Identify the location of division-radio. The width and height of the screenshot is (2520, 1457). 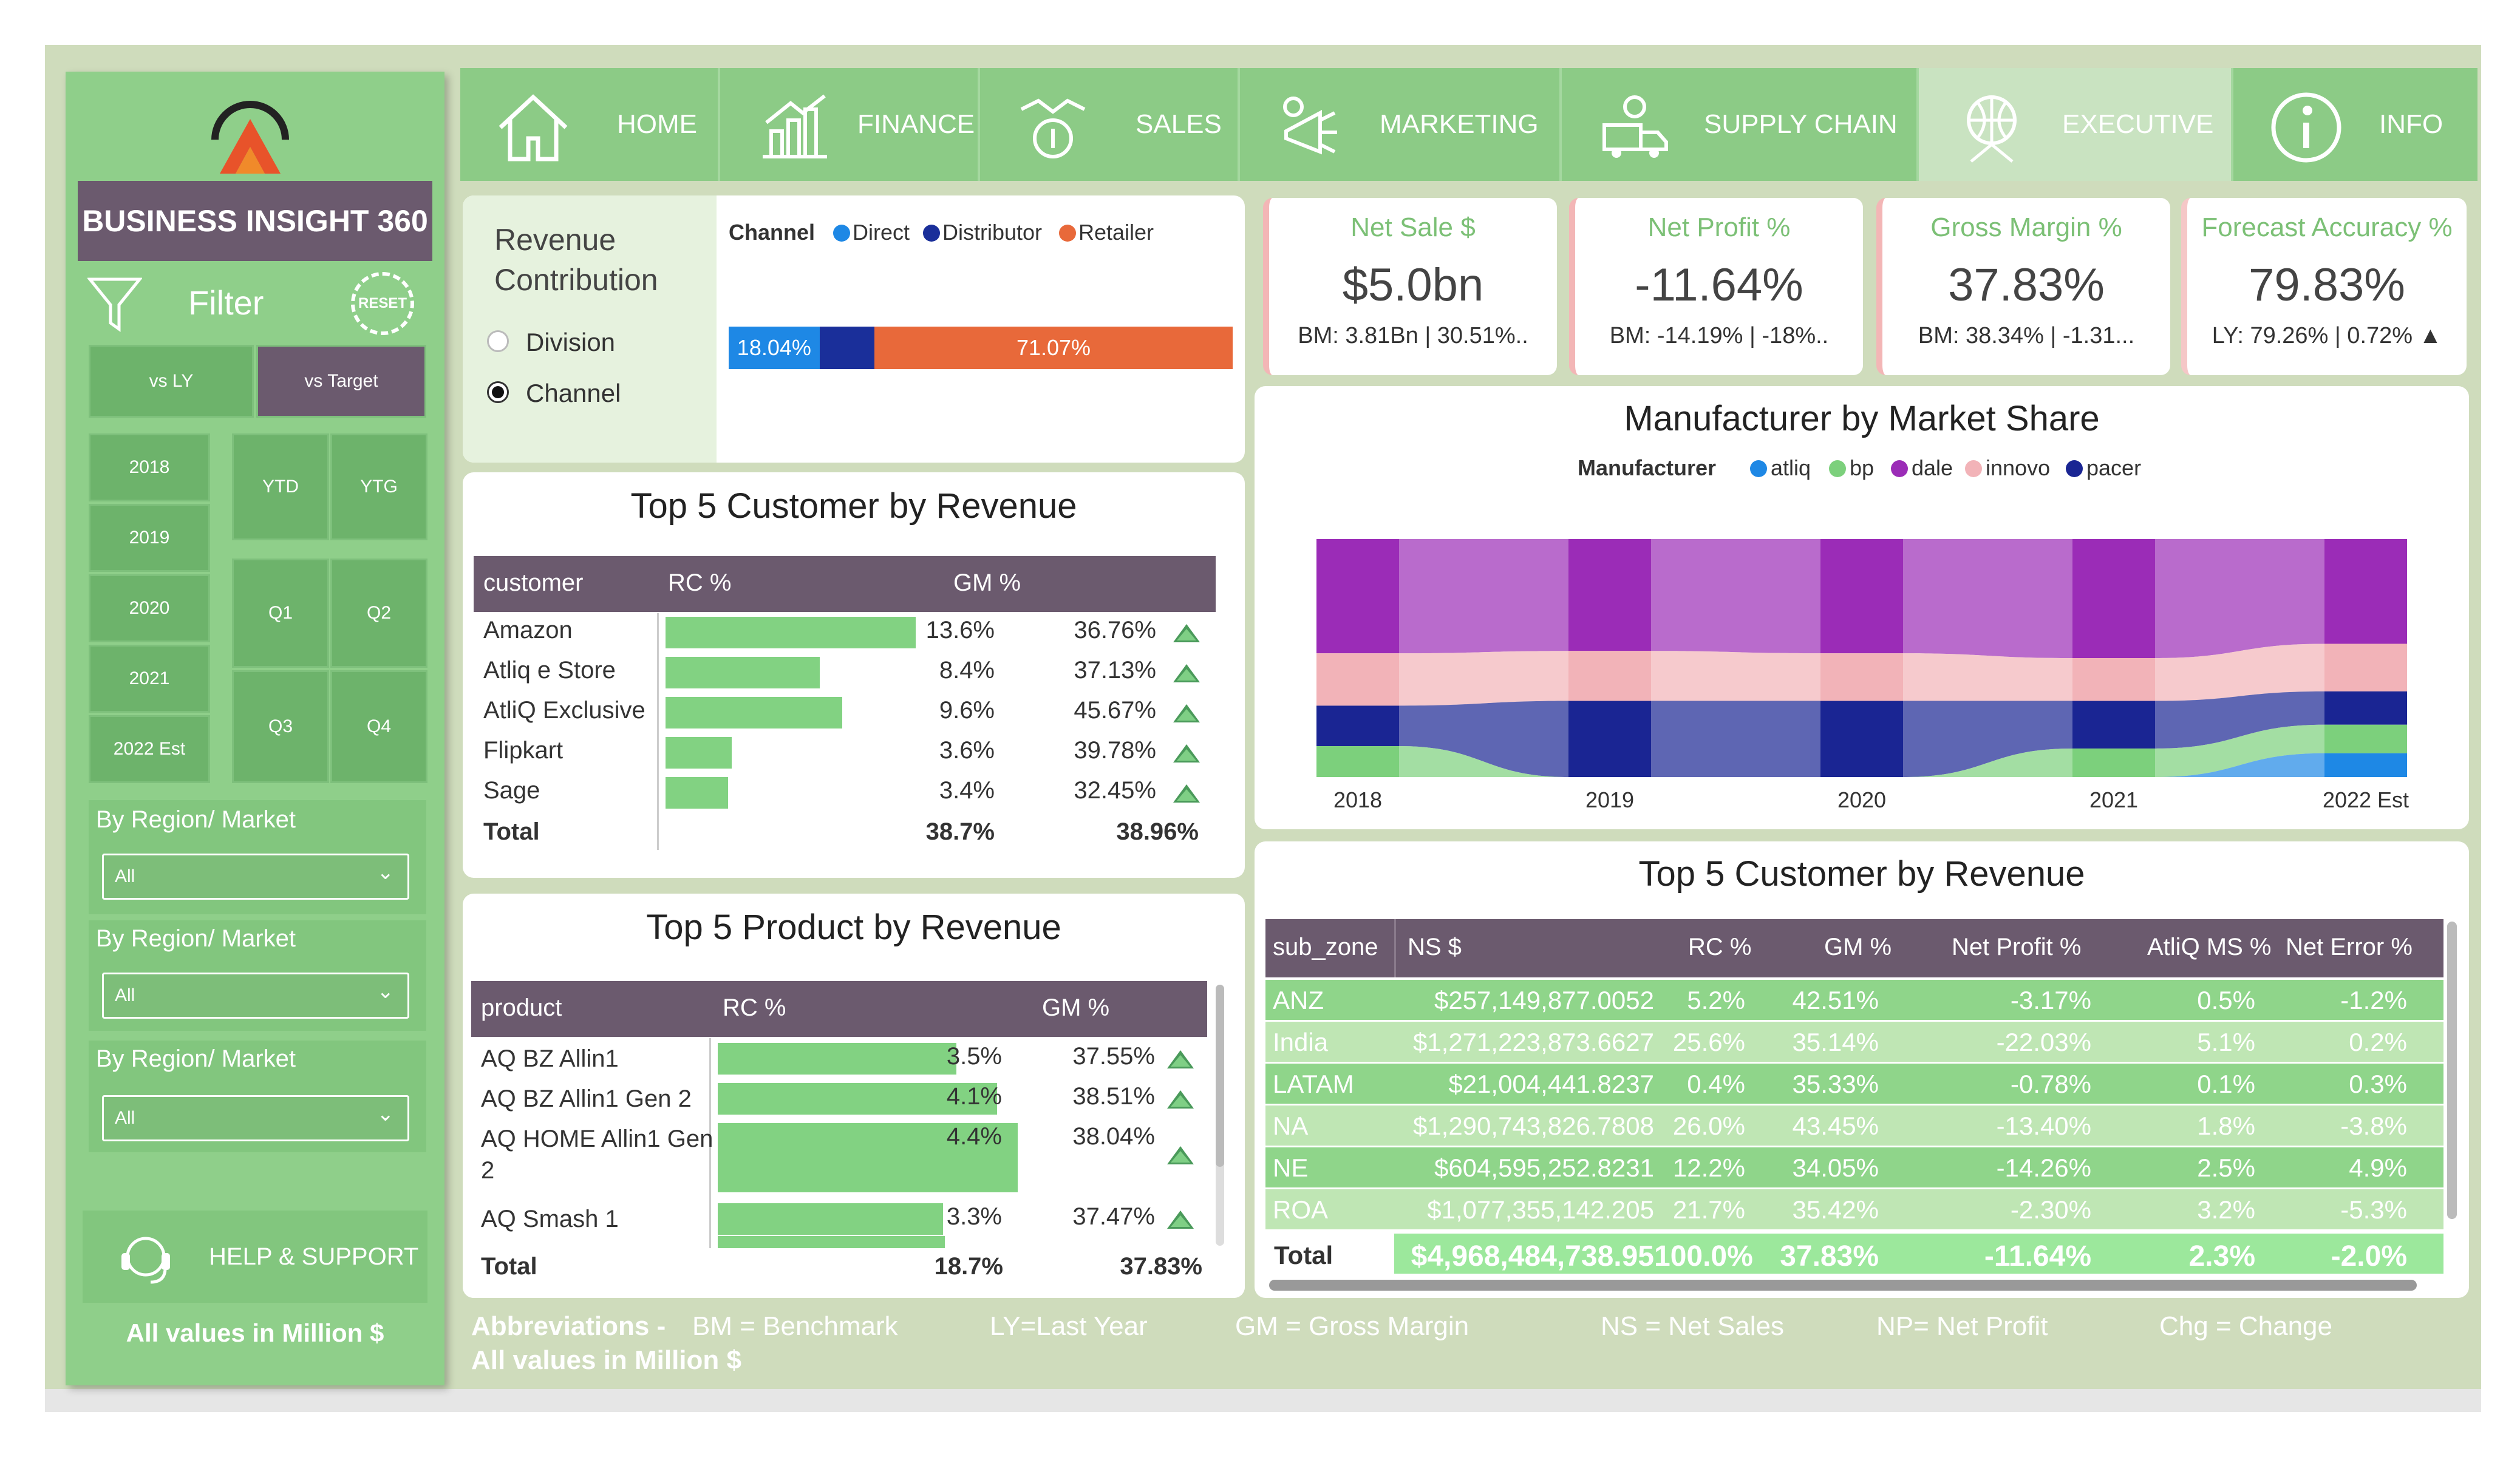
(498, 341).